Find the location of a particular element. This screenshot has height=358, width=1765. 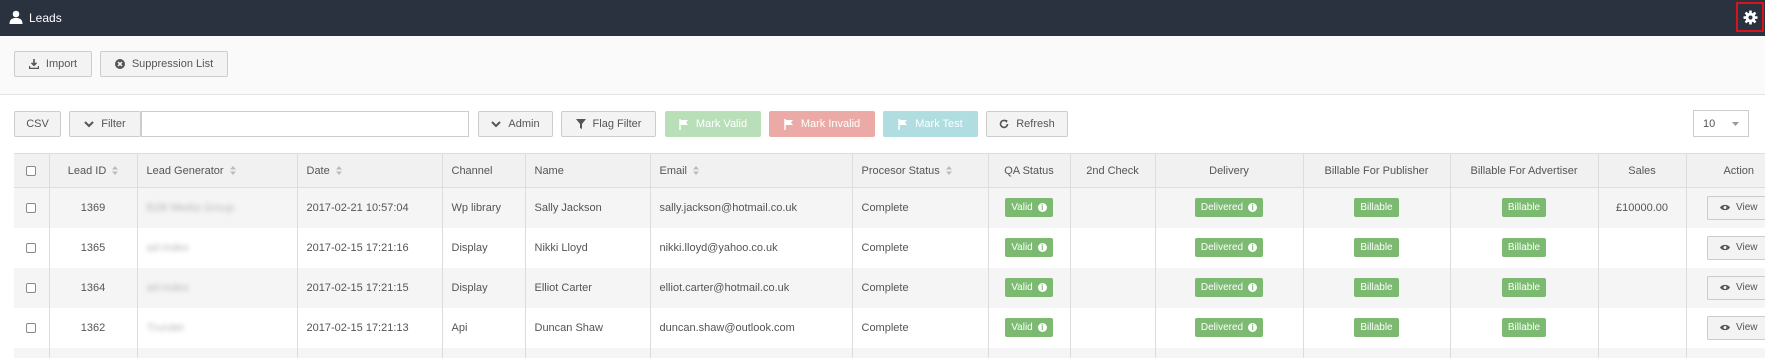

import-button: Import is located at coordinates (53, 64).